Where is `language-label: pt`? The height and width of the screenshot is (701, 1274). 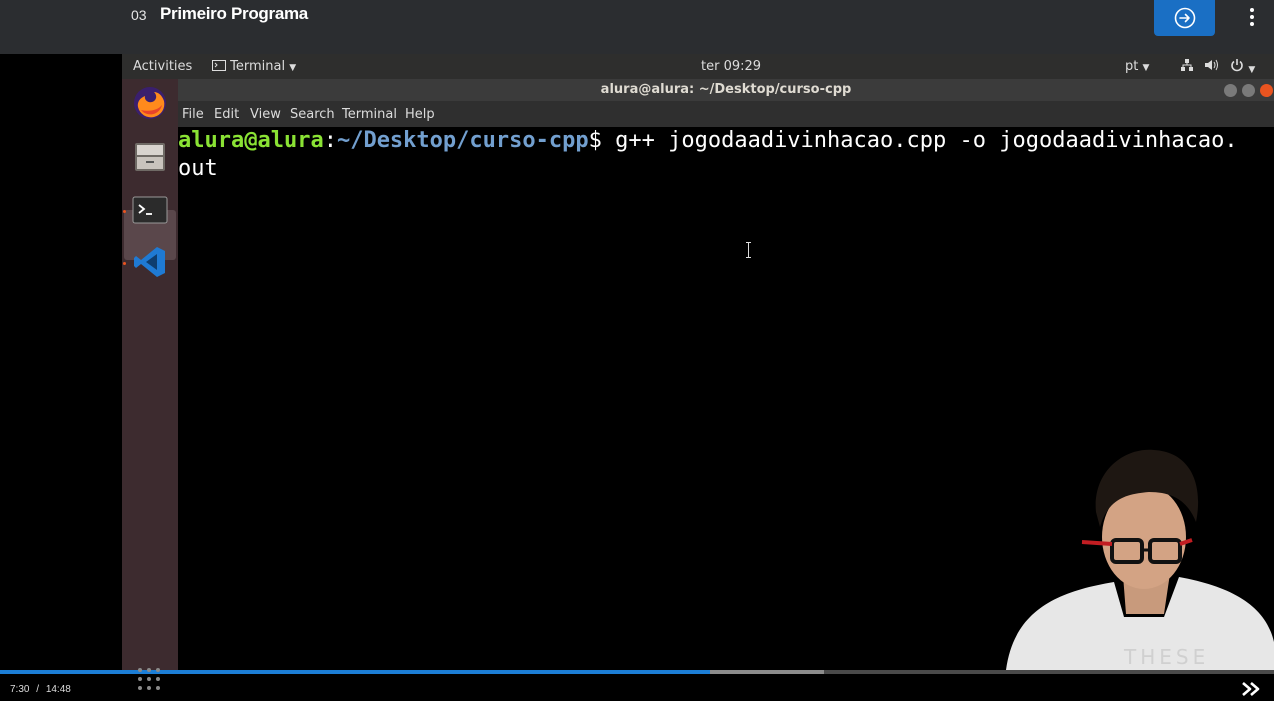
language-label: pt is located at coordinates (1132, 66).